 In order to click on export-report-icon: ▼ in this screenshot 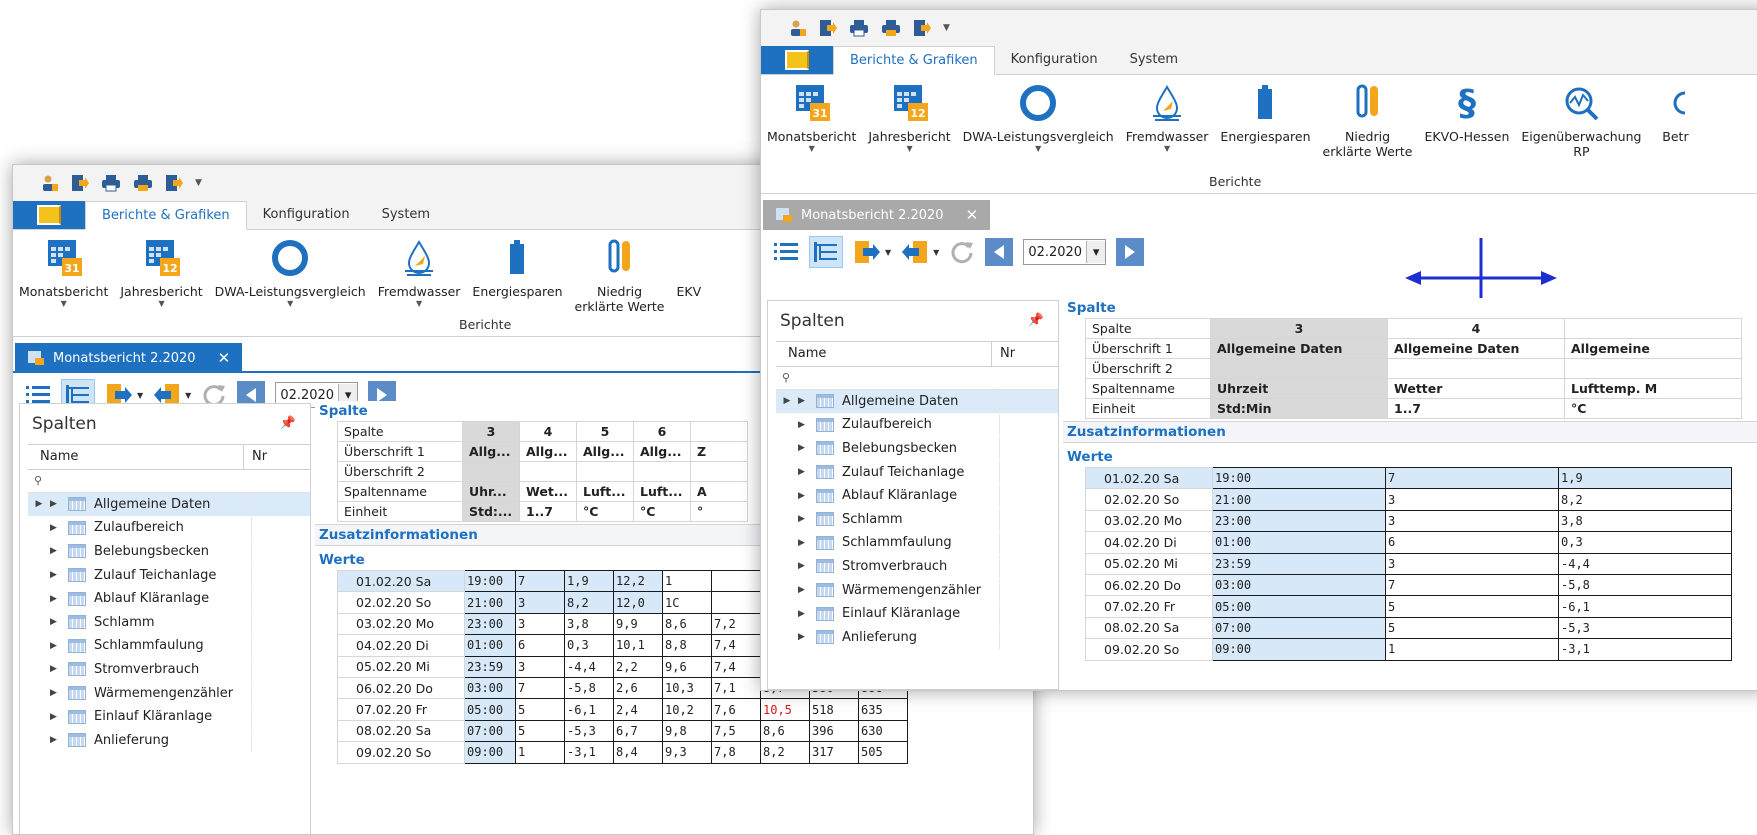, I will do `click(872, 252)`.